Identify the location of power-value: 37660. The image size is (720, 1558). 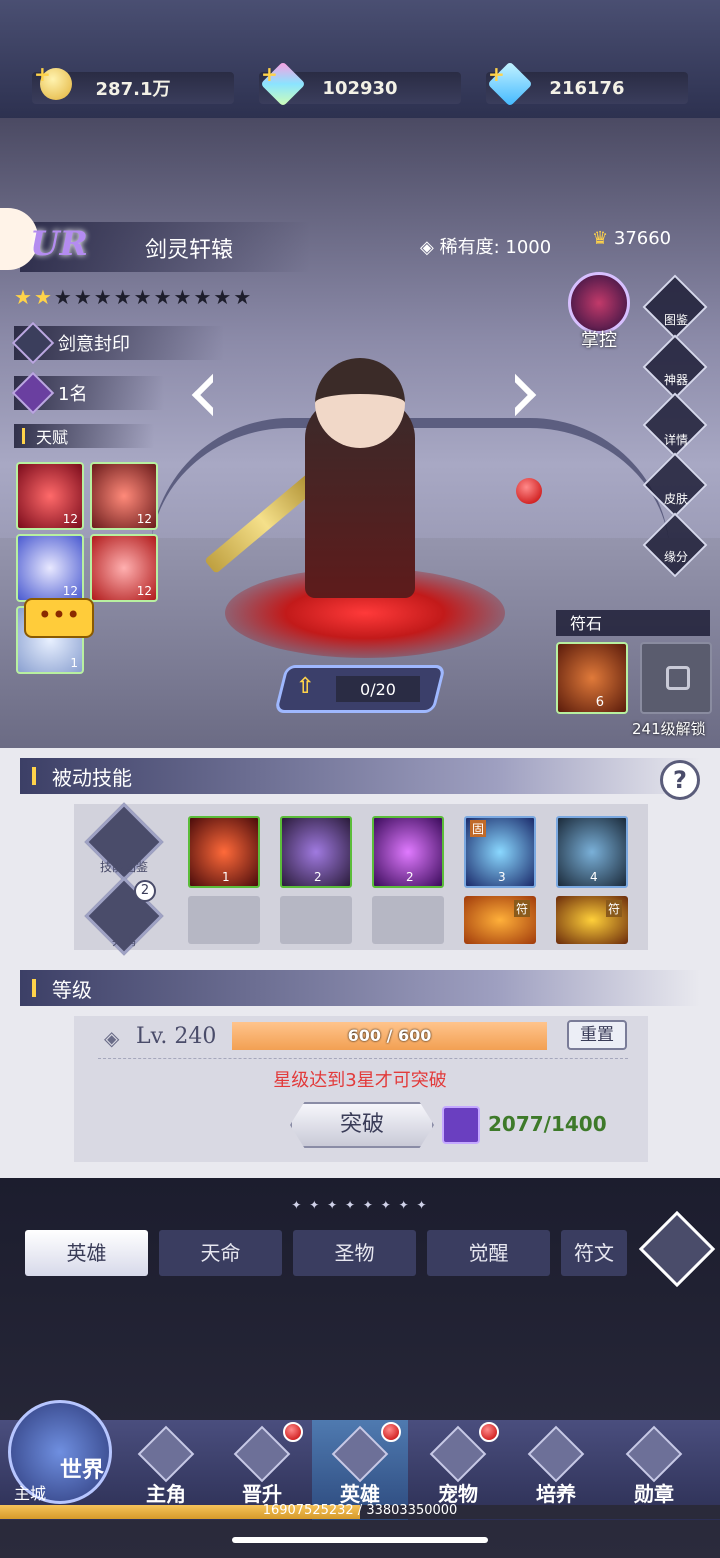
(642, 238).